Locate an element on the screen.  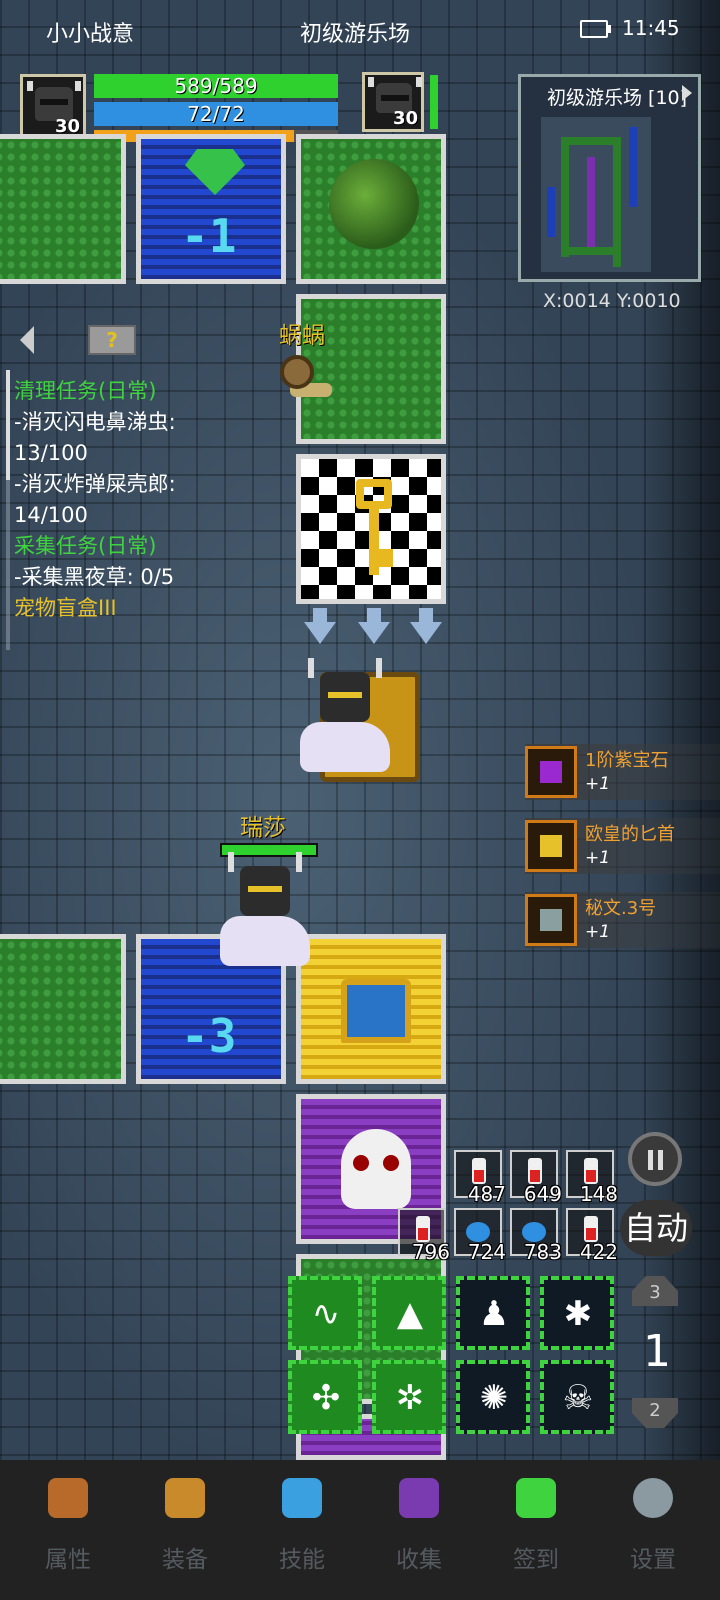
nav-item: 收集 is located at coordinates (419, 1533).